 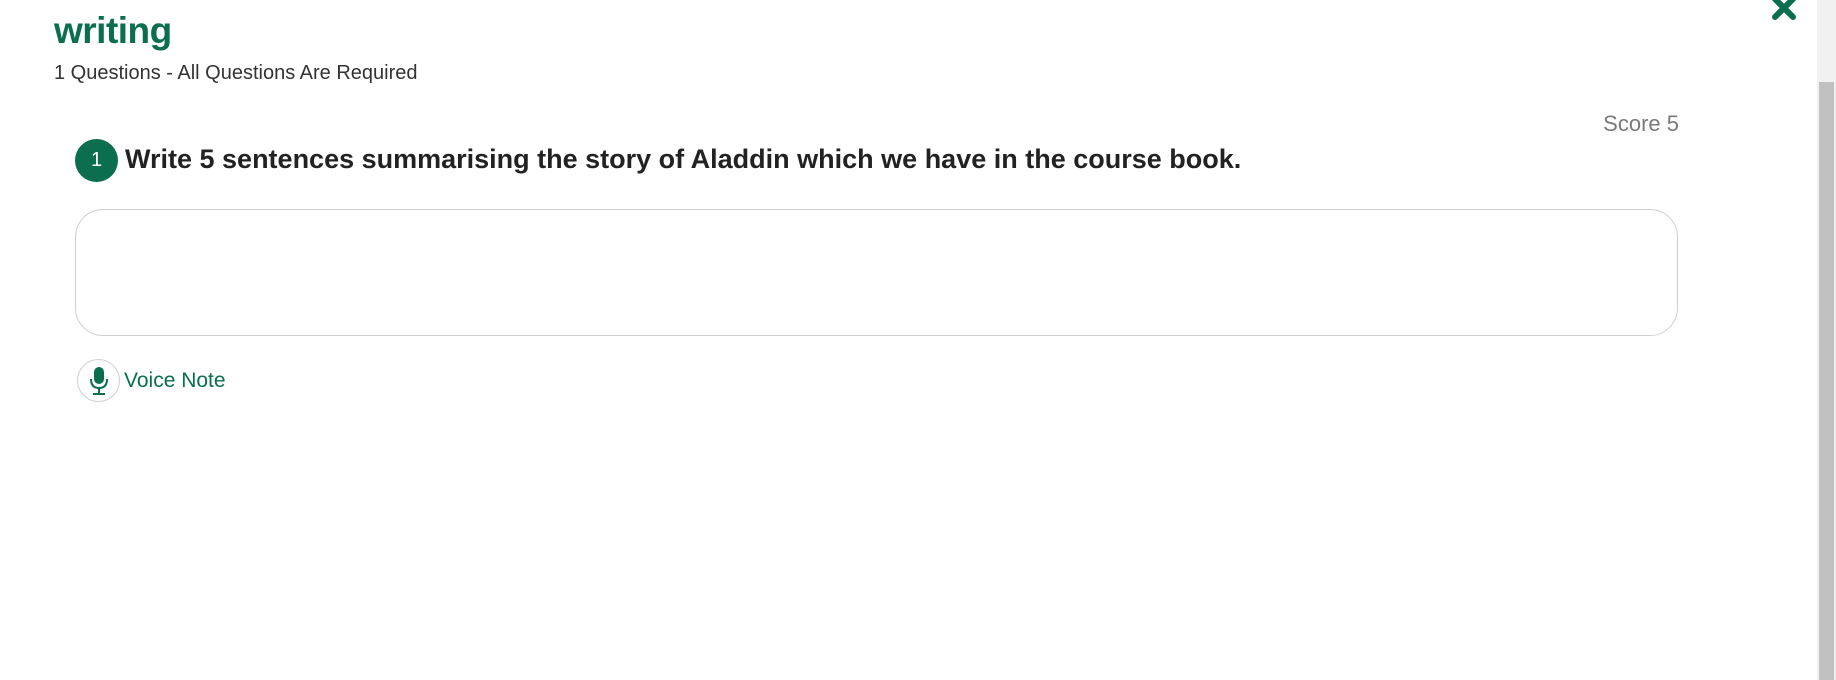 What do you see at coordinates (1826, 381) in the screenshot?
I see `scrollbar-thumb` at bounding box center [1826, 381].